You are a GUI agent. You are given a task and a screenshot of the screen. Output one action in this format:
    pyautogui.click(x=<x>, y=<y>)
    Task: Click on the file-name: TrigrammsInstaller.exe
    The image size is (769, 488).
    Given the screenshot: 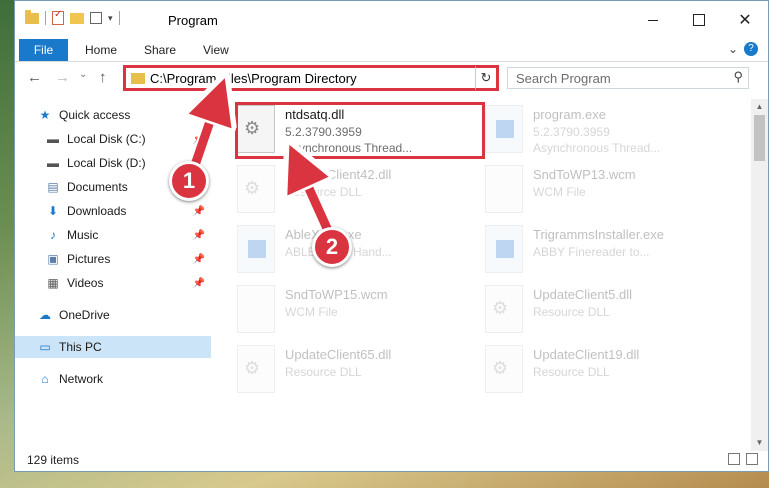 What is the action you would take?
    pyautogui.click(x=598, y=234)
    